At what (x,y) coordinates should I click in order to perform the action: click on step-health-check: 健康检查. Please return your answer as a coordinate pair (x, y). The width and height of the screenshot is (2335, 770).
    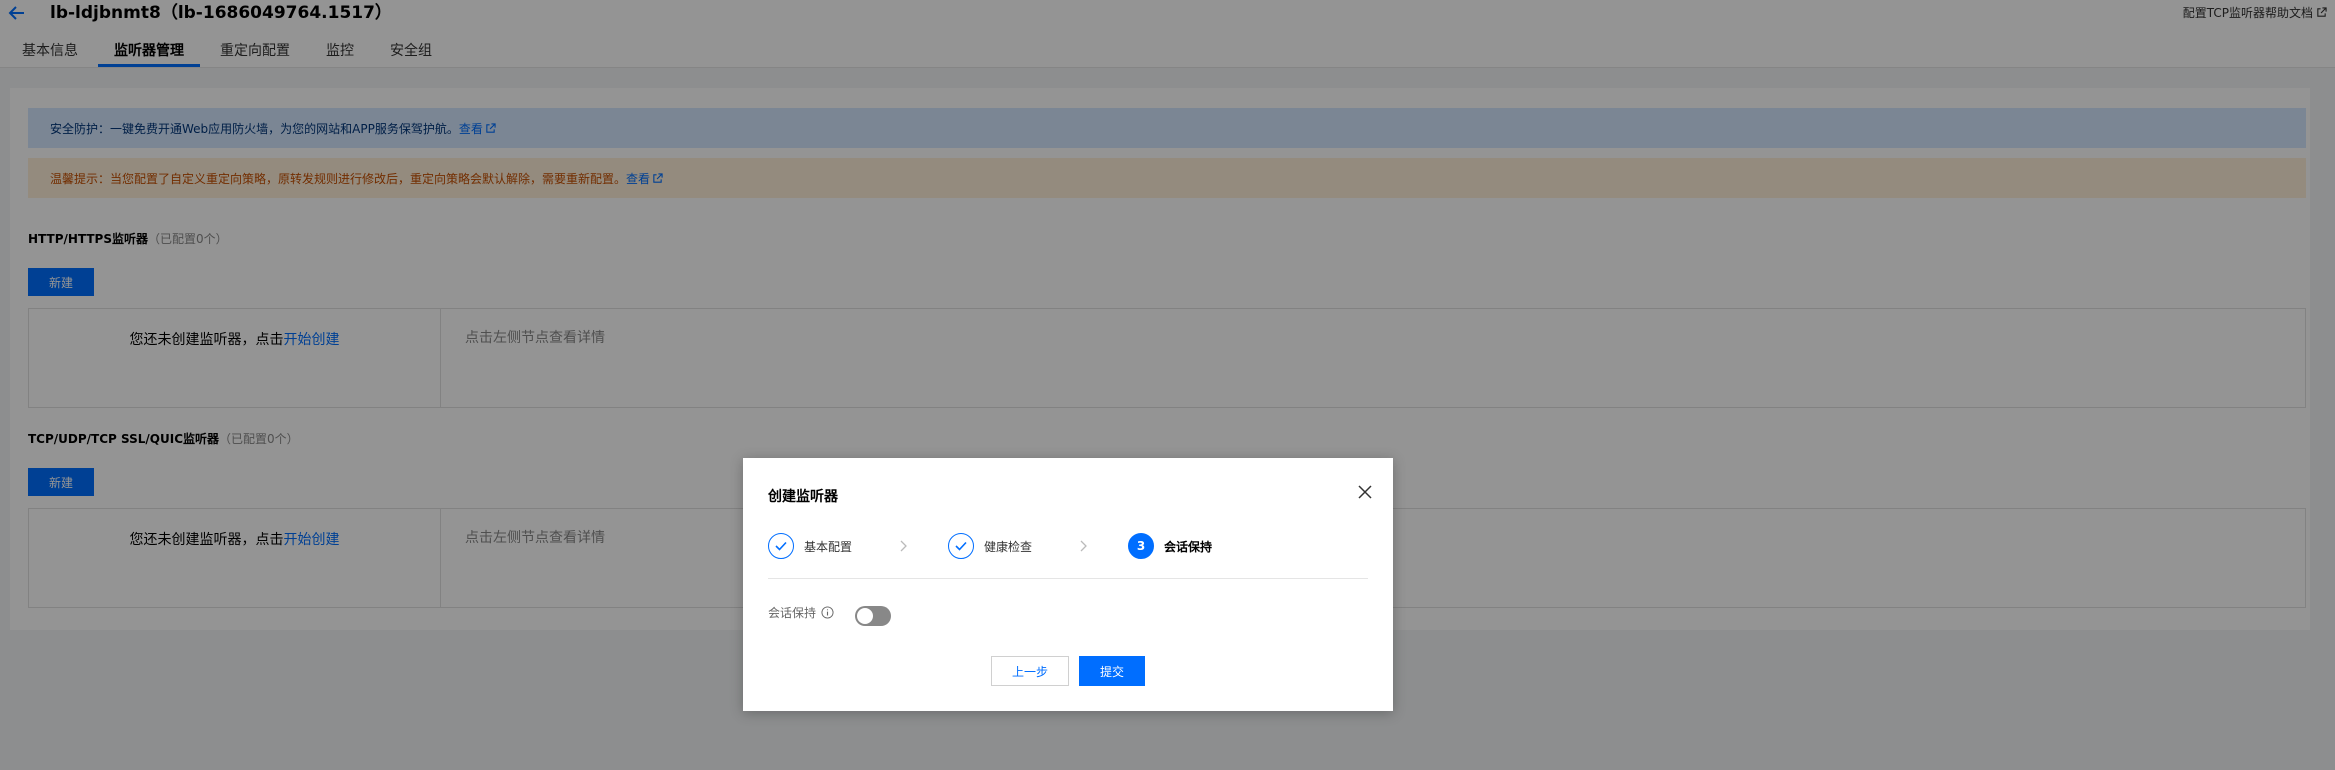
    Looking at the image, I should click on (990, 546).